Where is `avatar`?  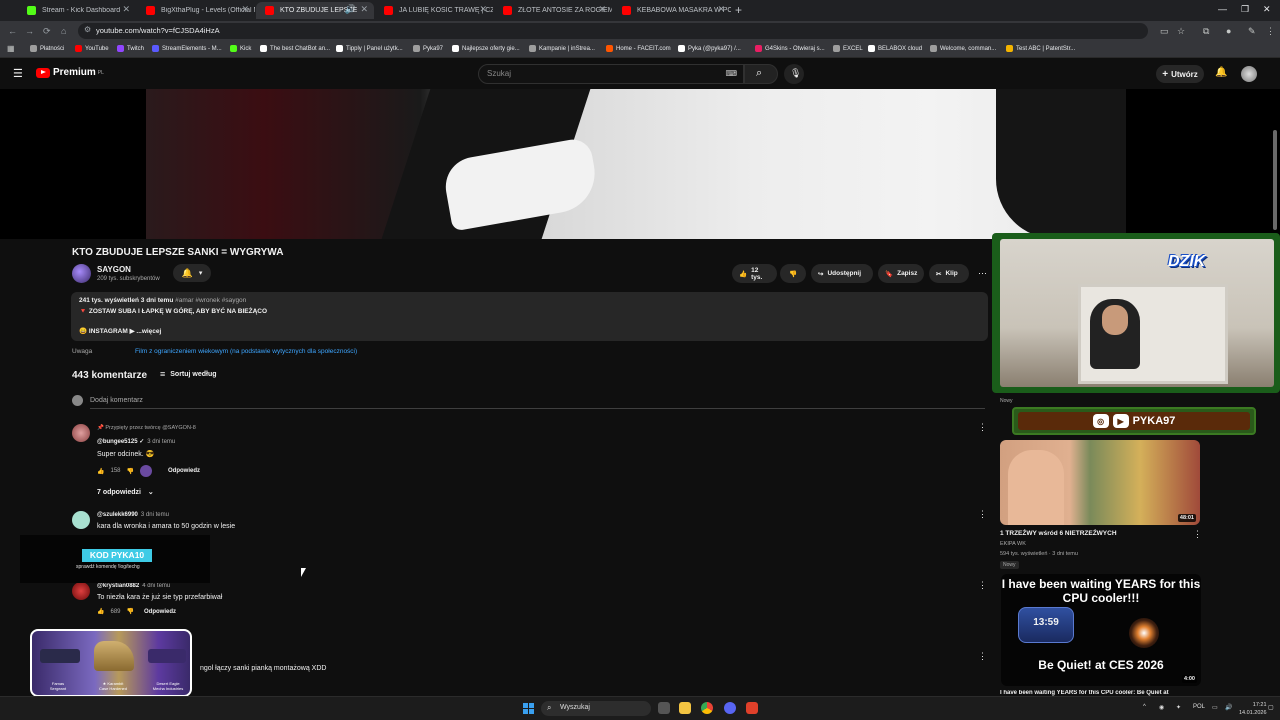
avatar is located at coordinates (1249, 74).